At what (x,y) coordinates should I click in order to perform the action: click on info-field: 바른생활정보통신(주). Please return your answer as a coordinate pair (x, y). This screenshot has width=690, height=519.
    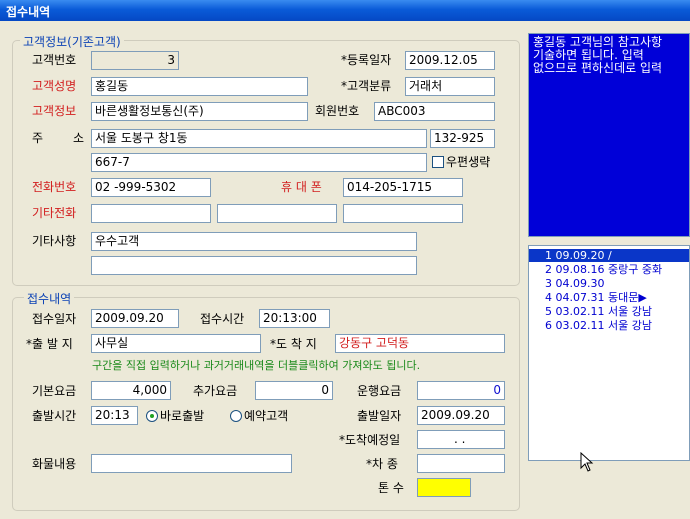
    Looking at the image, I should click on (199, 111).